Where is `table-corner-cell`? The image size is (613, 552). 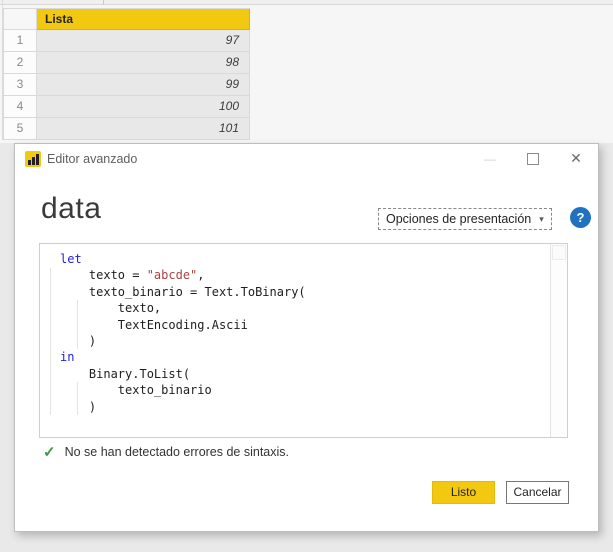
table-corner-cell is located at coordinates (20, 19).